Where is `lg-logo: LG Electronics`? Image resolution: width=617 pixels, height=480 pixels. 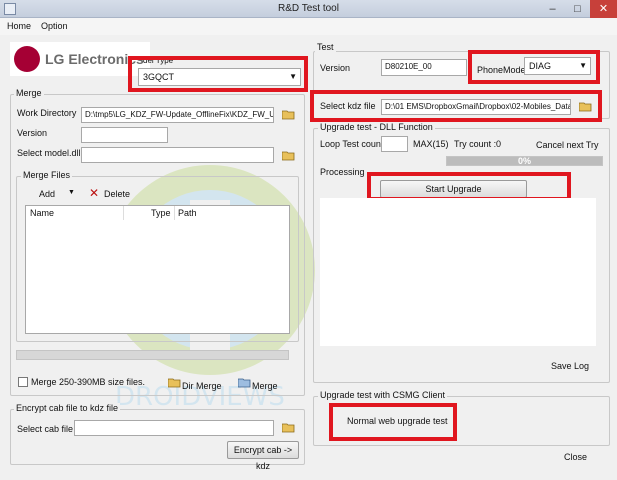
lg-logo: LG Electronics is located at coordinates (80, 59).